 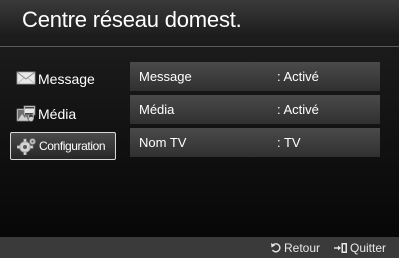 I want to click on back-label: Retour, so click(x=302, y=248).